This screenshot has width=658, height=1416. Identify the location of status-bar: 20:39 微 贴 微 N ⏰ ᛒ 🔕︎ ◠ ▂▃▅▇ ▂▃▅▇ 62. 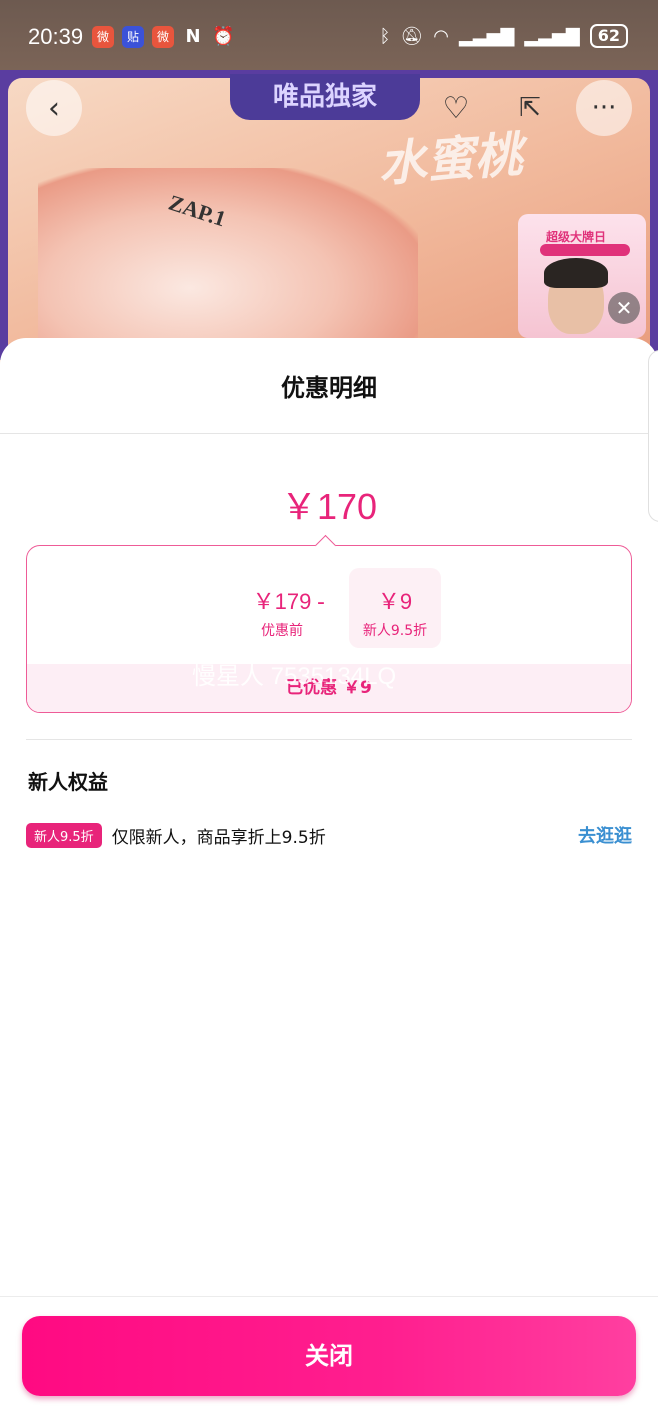
(329, 35).